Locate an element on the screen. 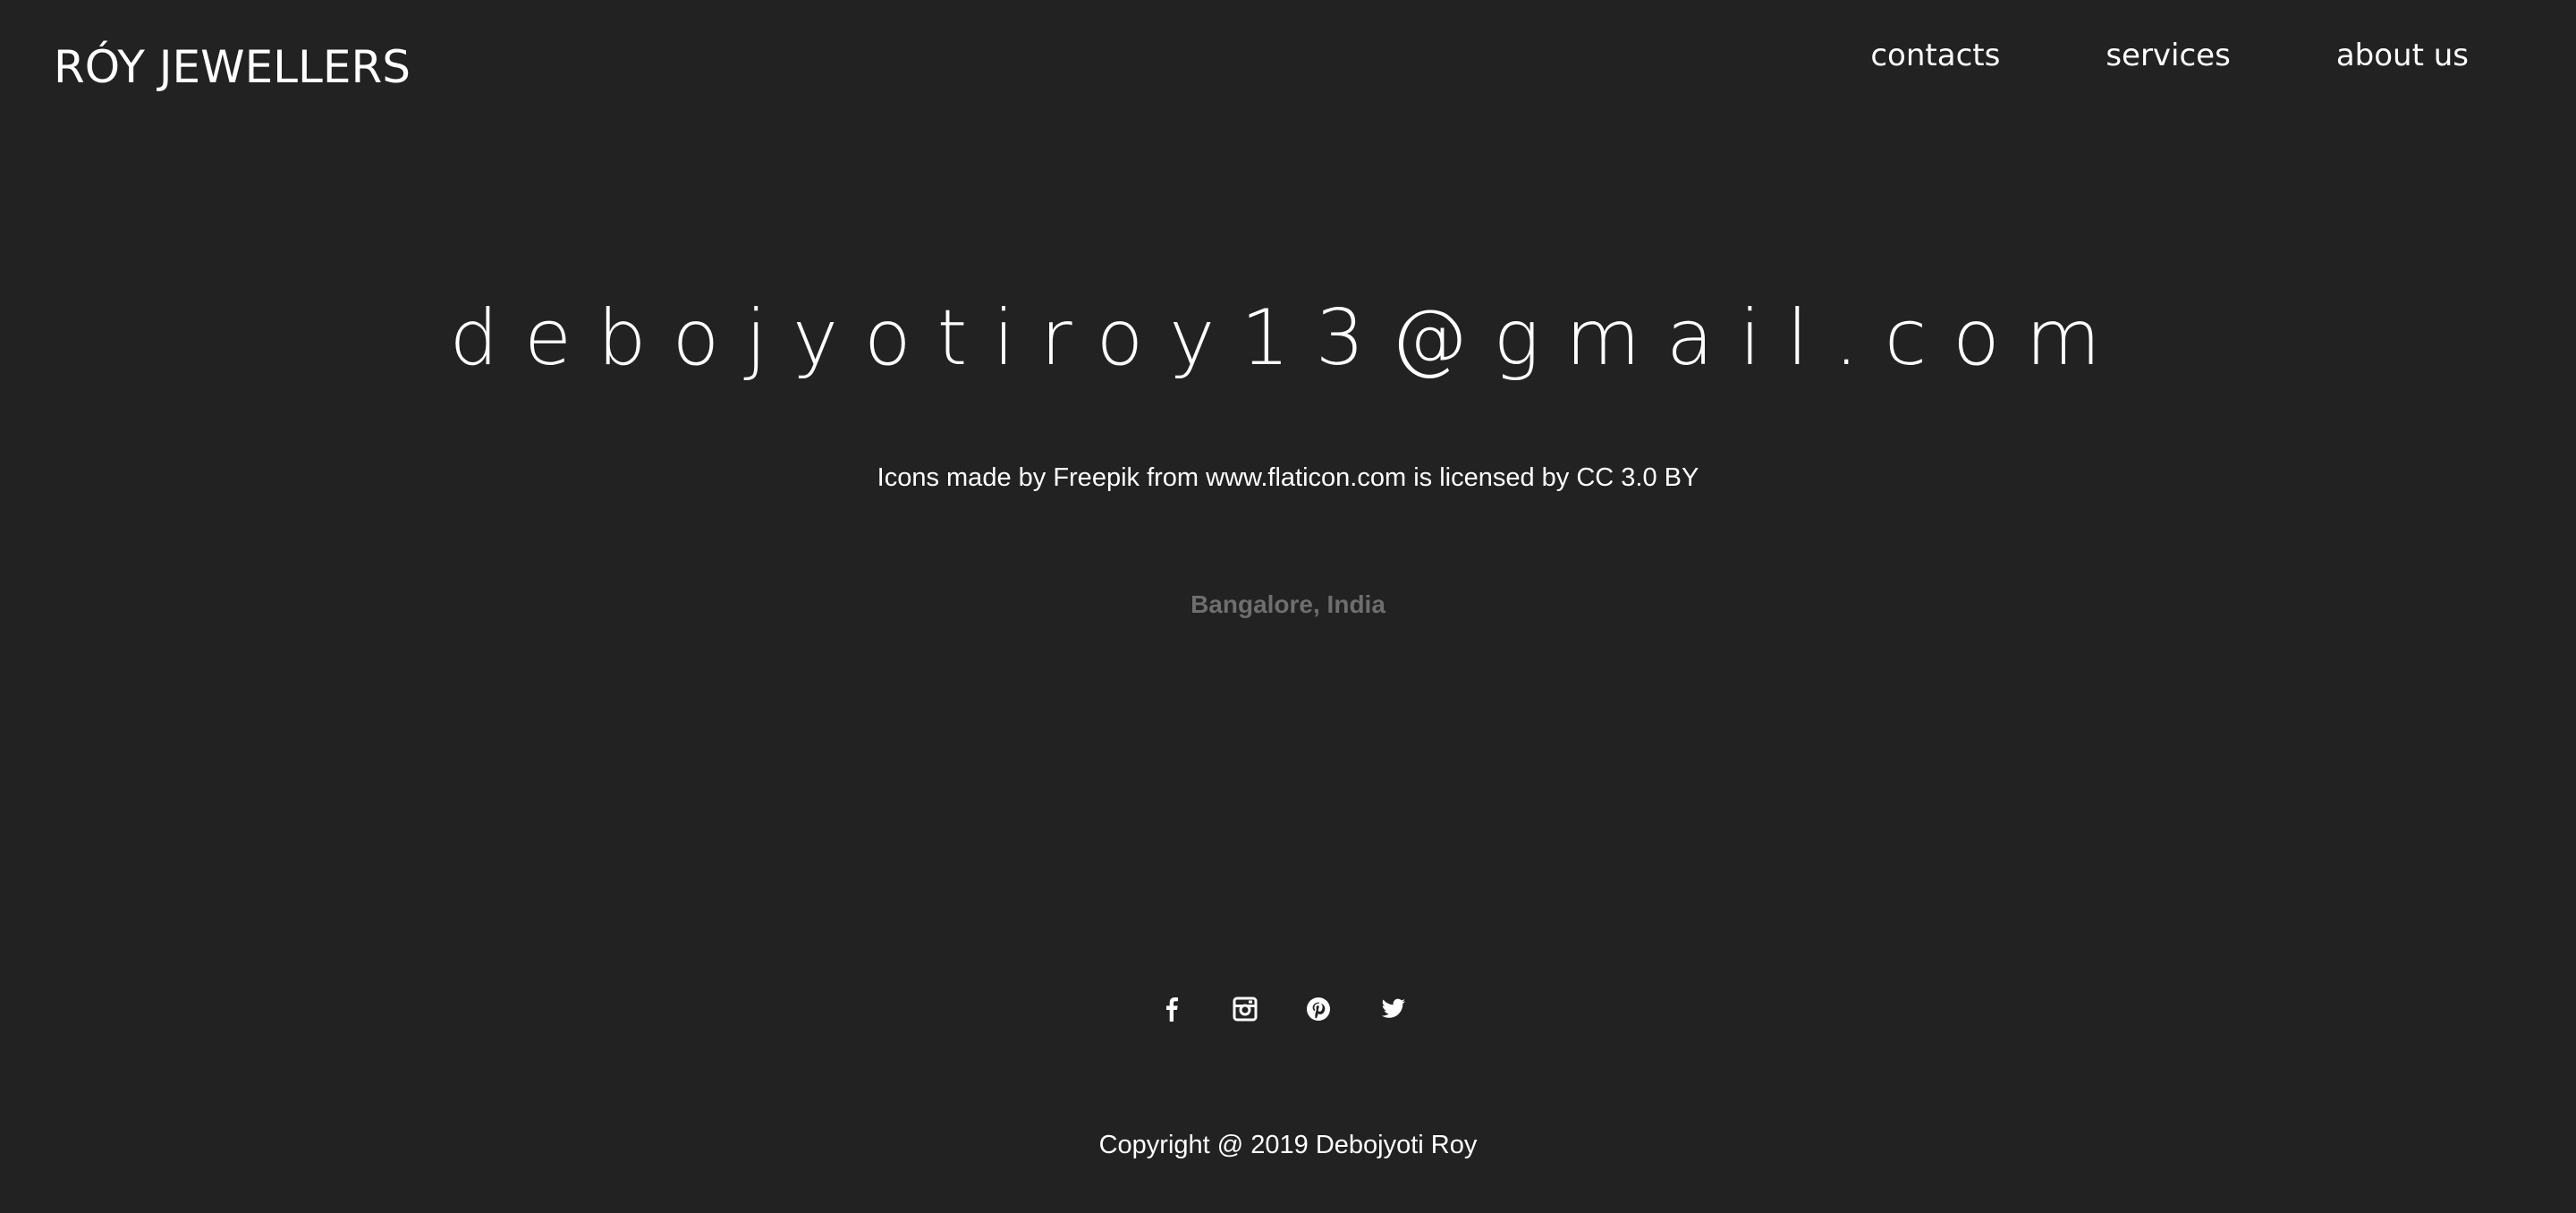 The width and height of the screenshot is (2576, 1213). site-header: RÓY JEWELLERS contacts services about us is located at coordinates (1288, 71).